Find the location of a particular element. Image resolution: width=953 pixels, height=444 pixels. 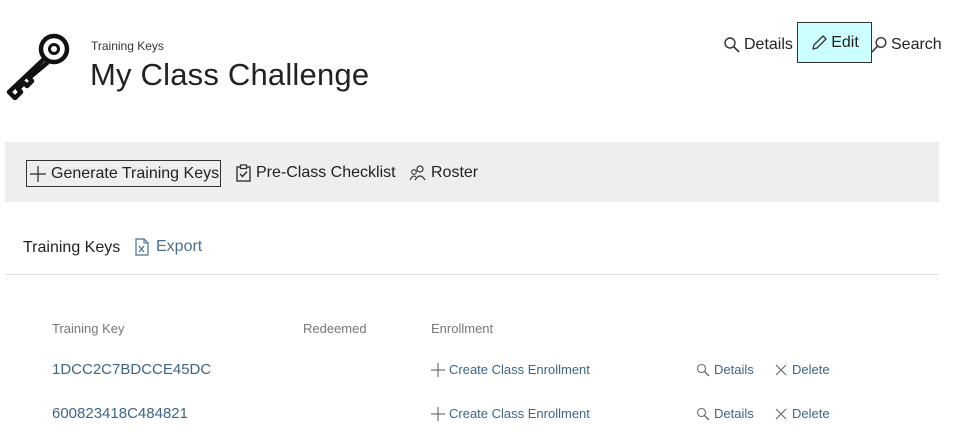

export-label: Export is located at coordinates (179, 246).